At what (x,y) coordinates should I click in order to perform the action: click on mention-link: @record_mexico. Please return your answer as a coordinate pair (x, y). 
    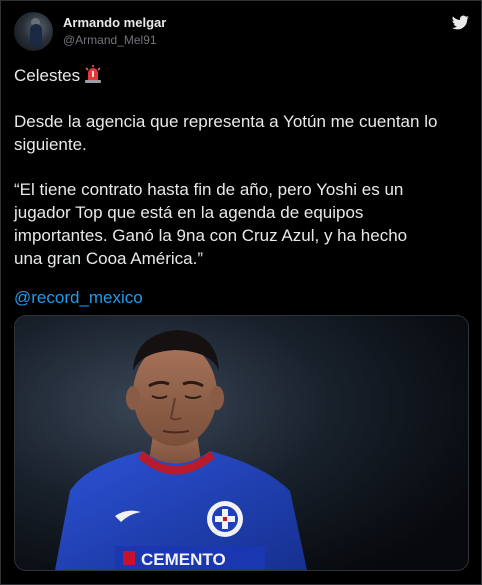
    Looking at the image, I should click on (78, 297).